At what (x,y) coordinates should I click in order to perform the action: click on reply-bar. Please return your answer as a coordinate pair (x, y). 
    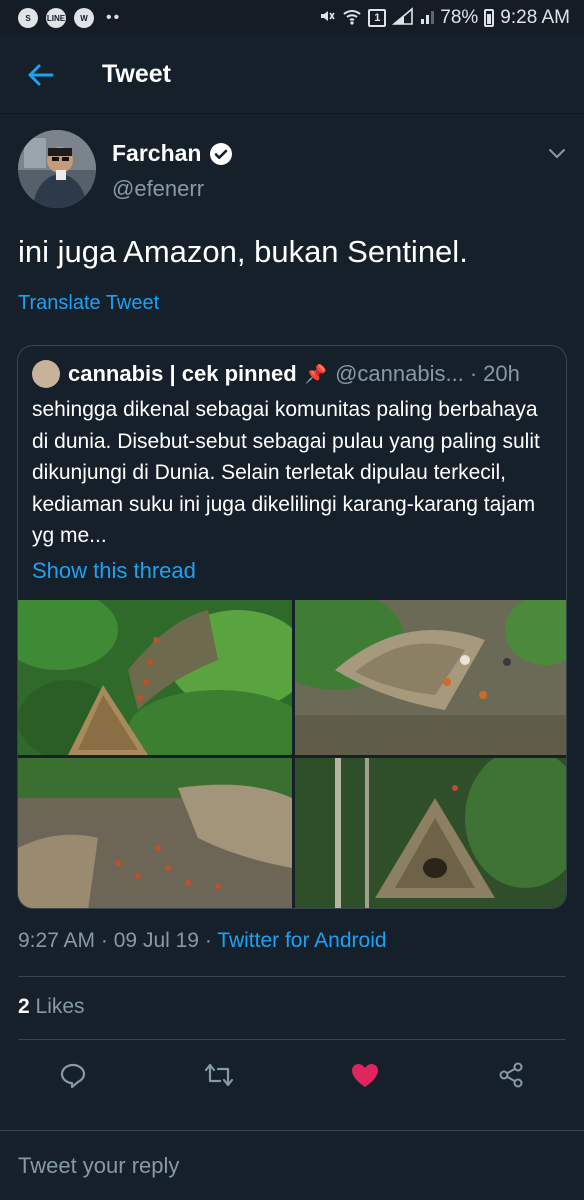
    Looking at the image, I should click on (292, 1165).